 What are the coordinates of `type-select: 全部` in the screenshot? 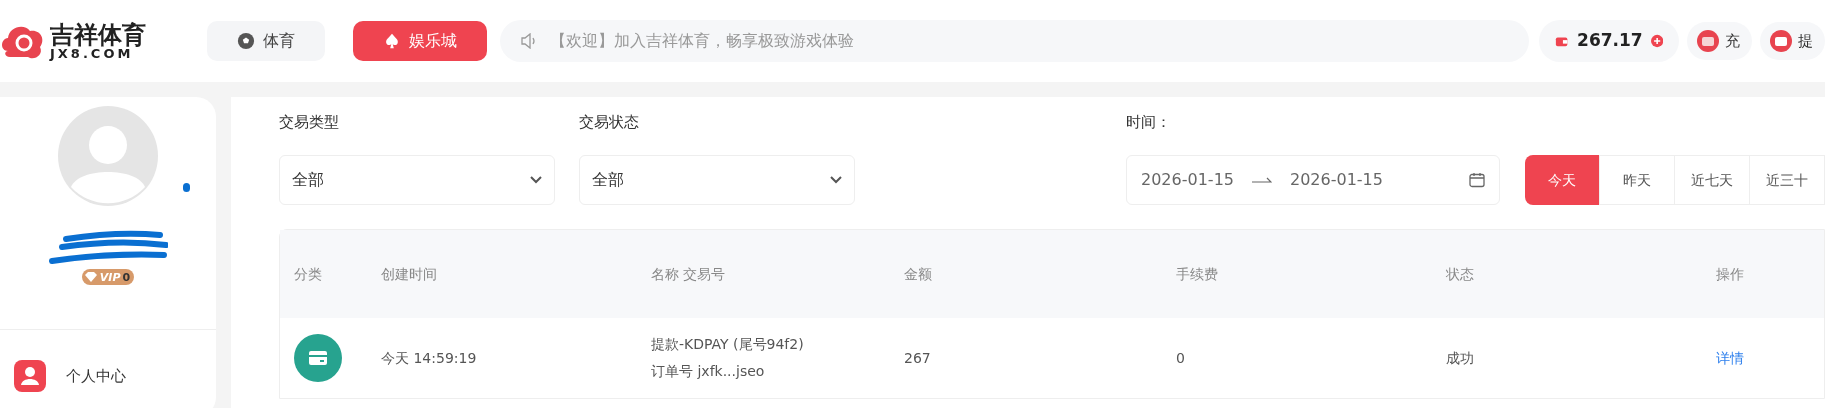 It's located at (417, 180).